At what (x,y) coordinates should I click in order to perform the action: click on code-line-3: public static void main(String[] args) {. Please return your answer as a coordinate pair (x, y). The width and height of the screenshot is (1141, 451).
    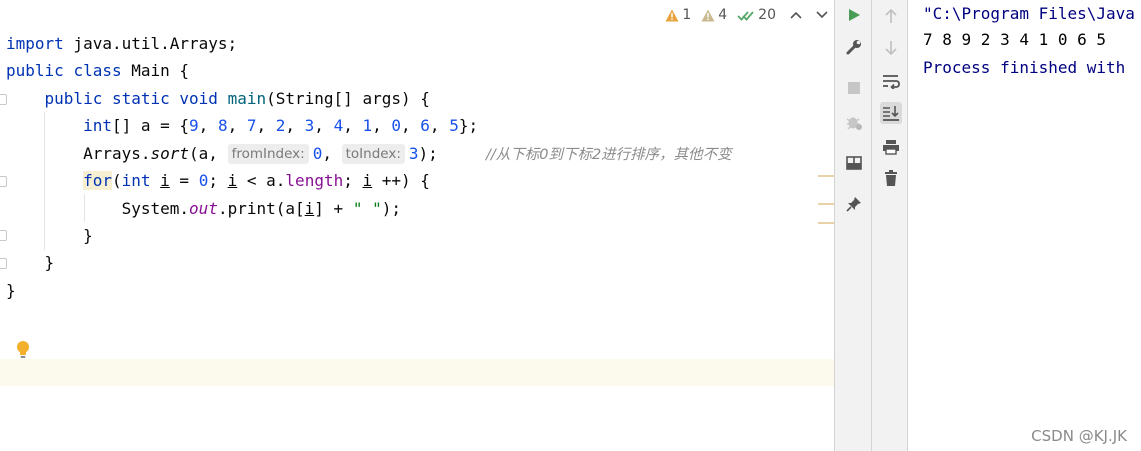
    Looking at the image, I should click on (218, 98).